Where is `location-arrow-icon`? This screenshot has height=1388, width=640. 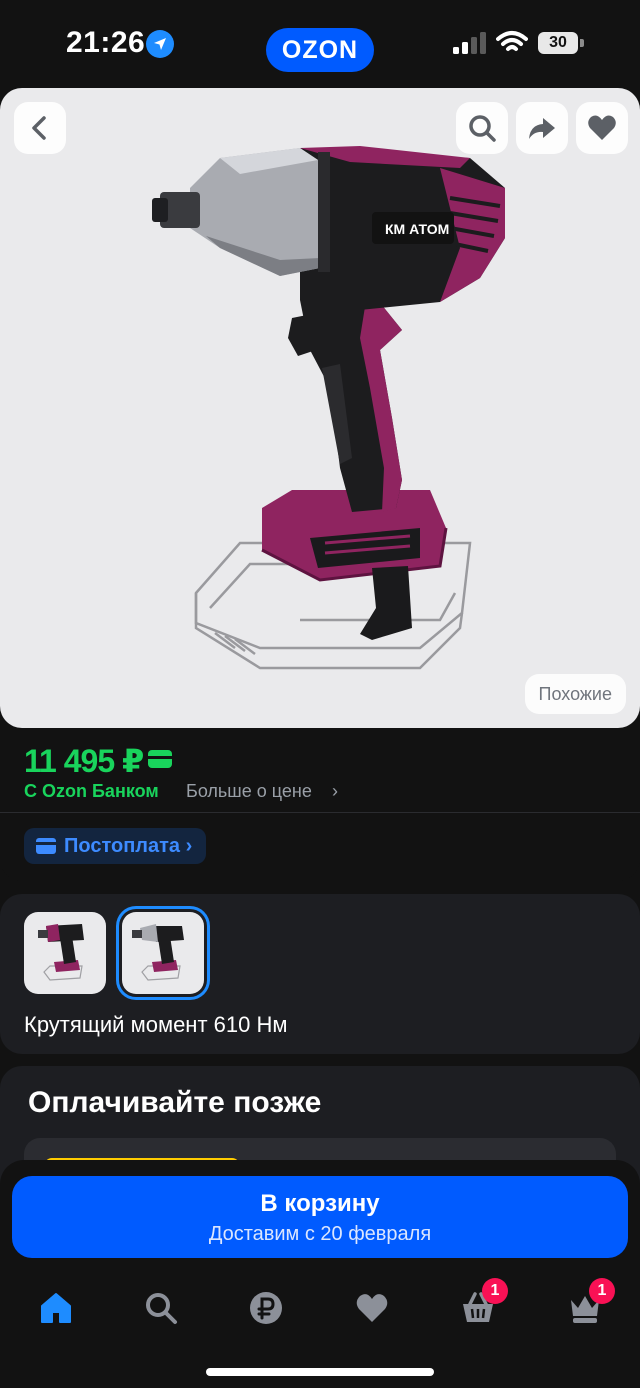
location-arrow-icon is located at coordinates (160, 44).